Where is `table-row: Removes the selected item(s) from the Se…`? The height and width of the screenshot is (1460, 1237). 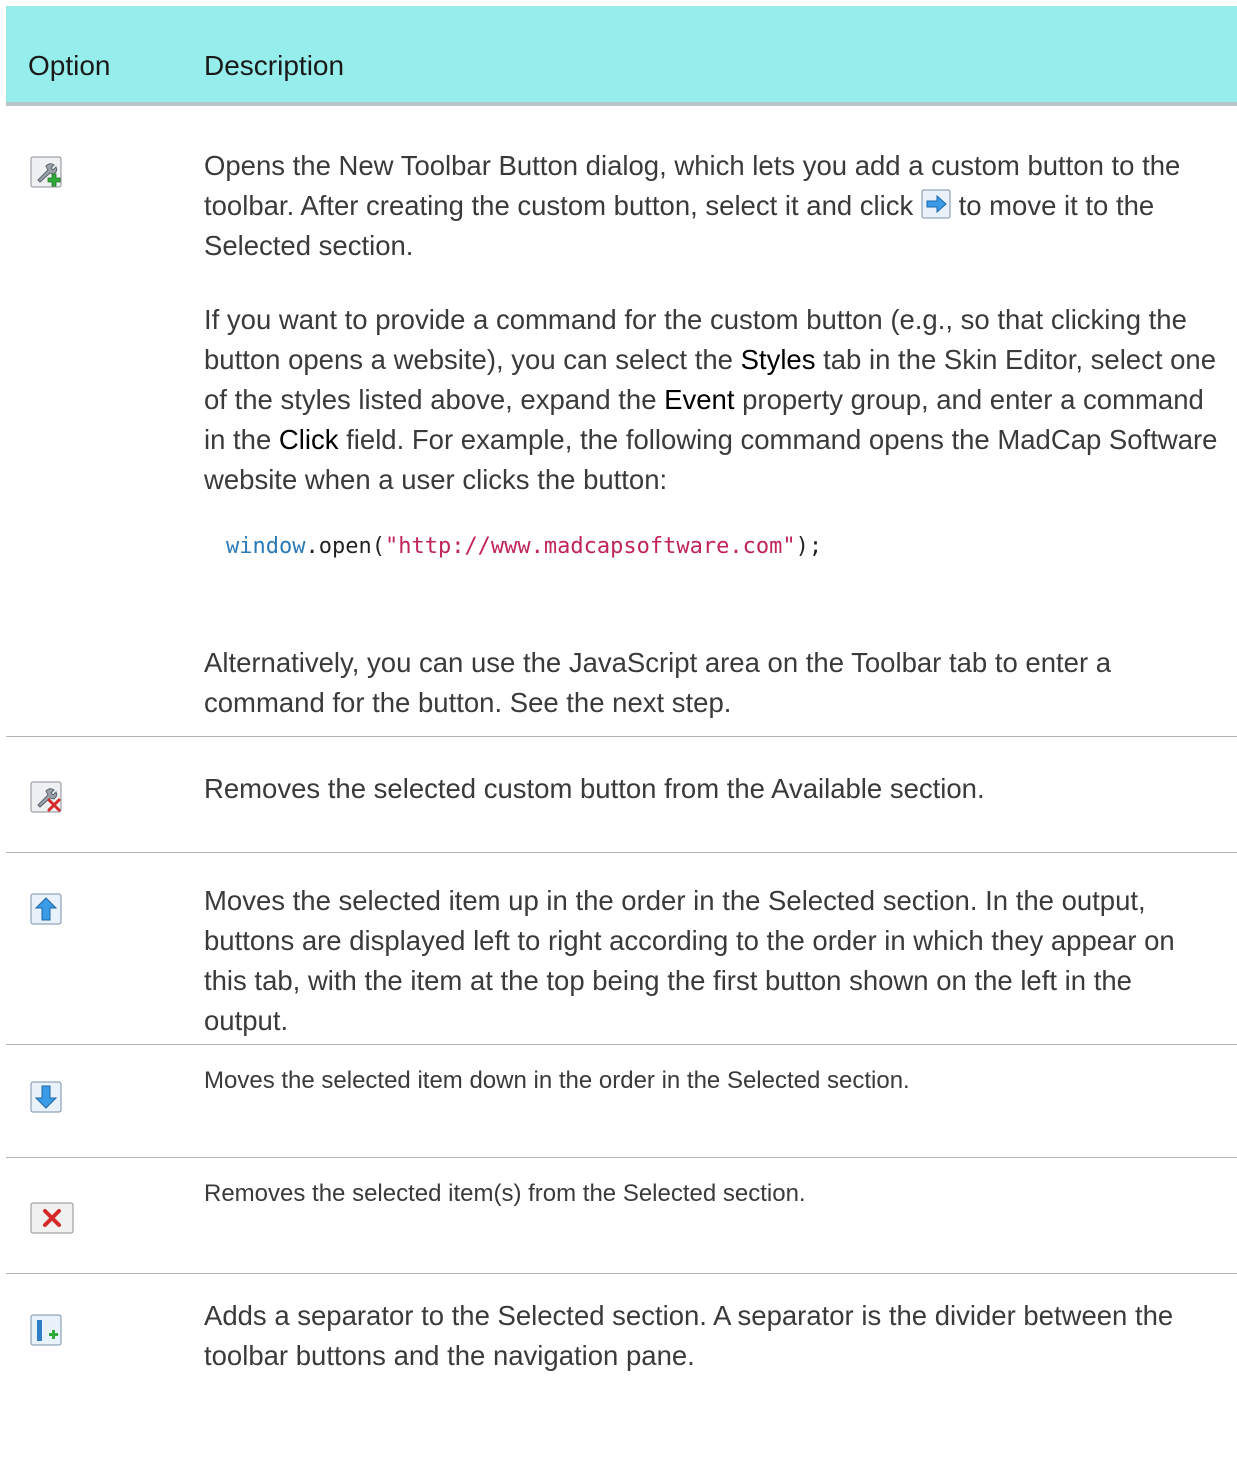 table-row: Removes the selected item(s) from the Se… is located at coordinates (621, 1216).